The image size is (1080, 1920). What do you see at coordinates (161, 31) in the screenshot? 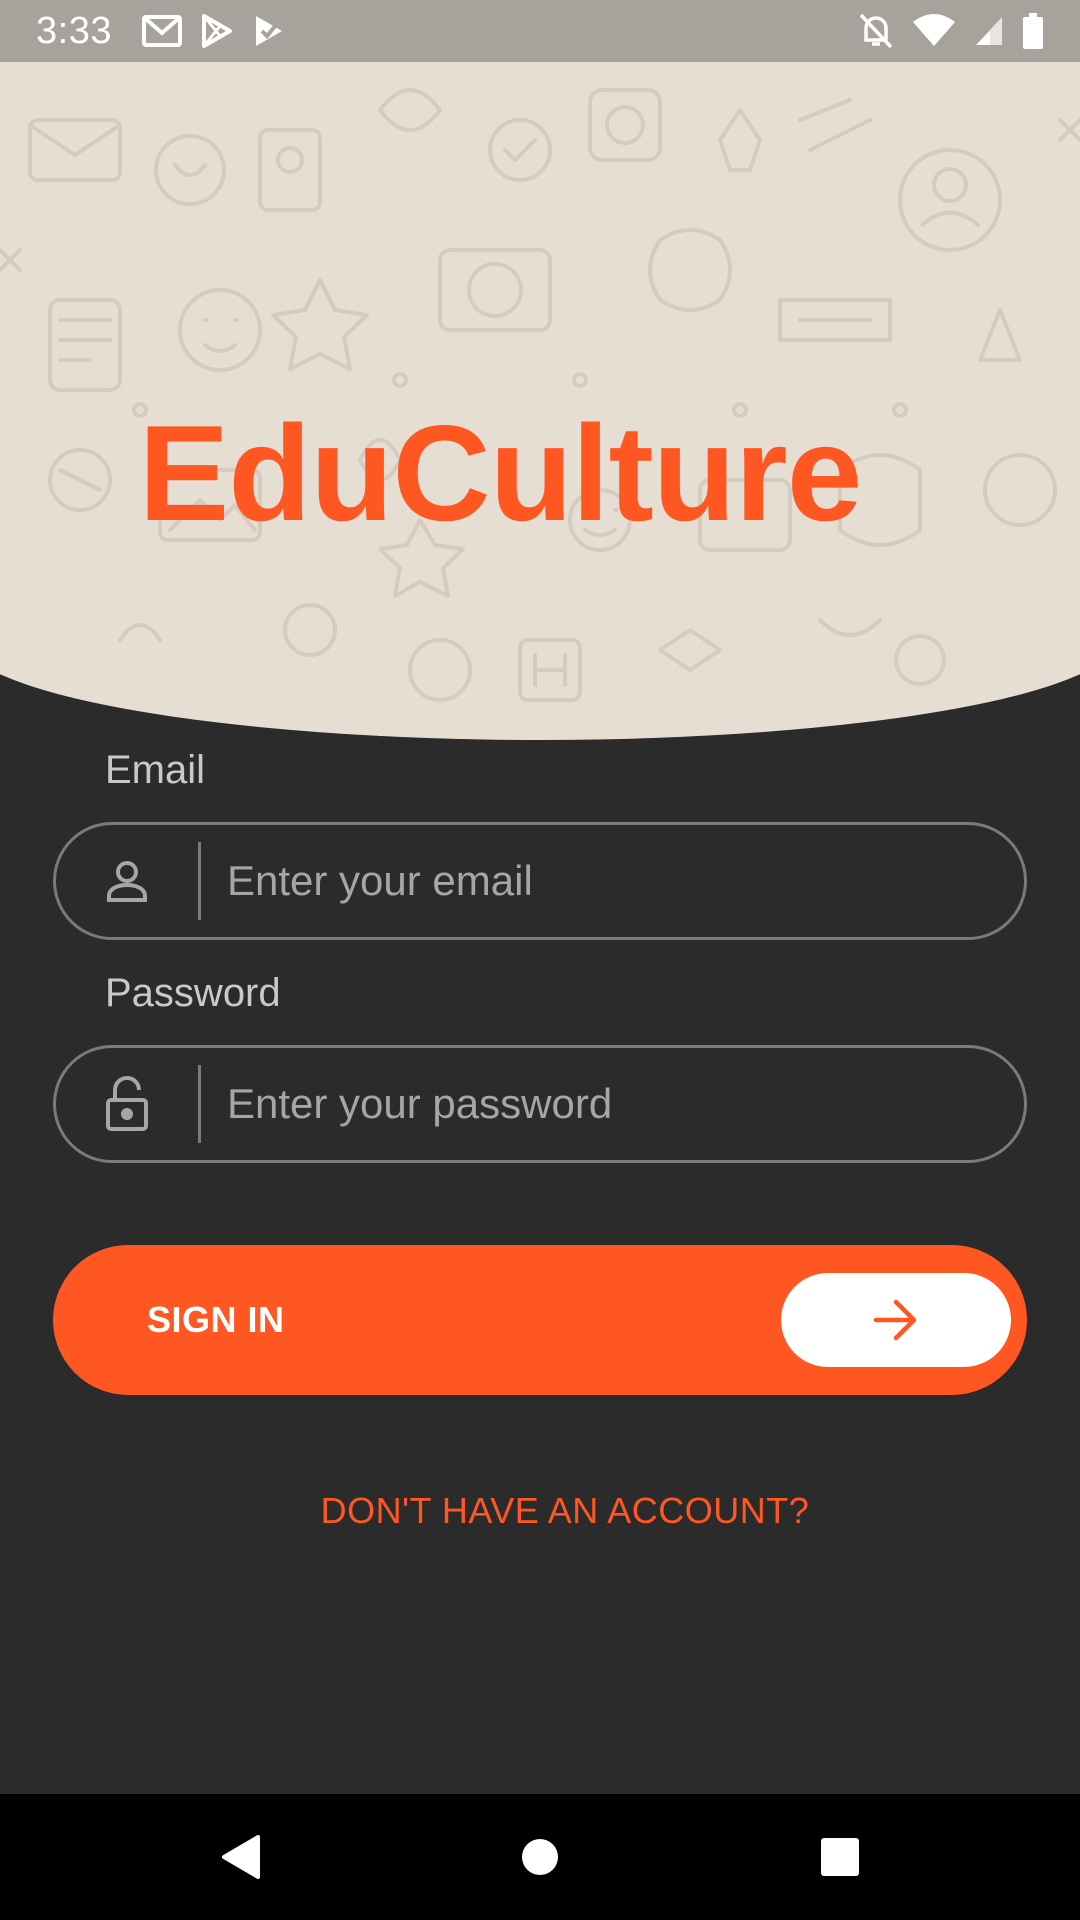
I see `gmail-icon` at bounding box center [161, 31].